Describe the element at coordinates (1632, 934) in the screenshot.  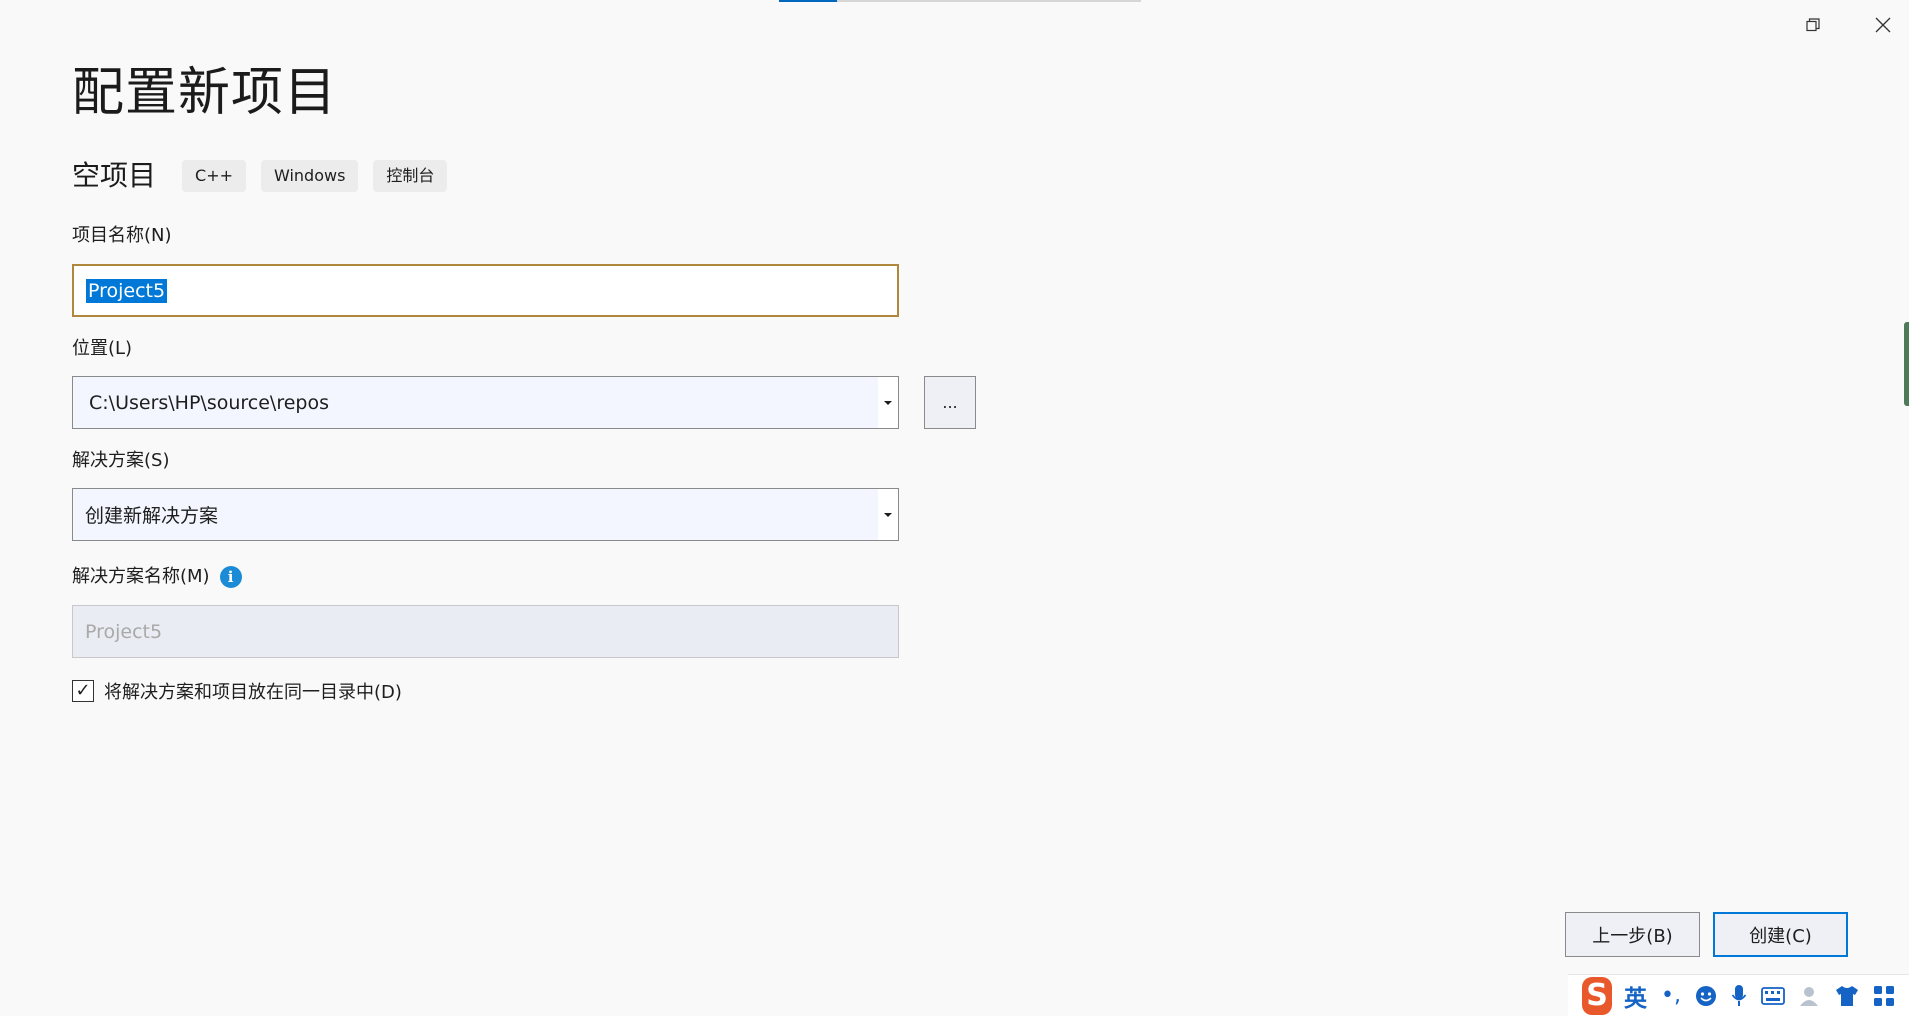
I see `back-button: 上一步(B)` at that location.